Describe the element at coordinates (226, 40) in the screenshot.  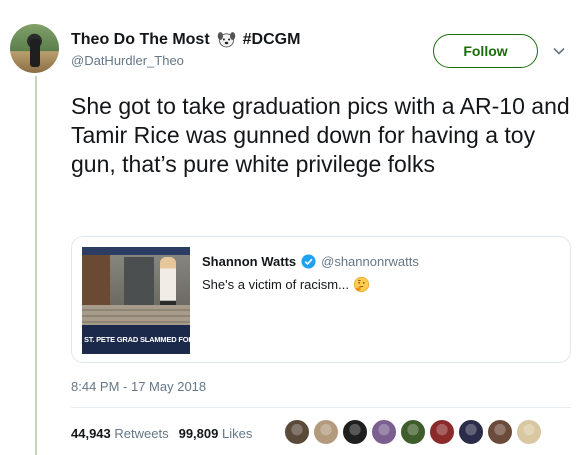
I see `dog-face-icon` at that location.